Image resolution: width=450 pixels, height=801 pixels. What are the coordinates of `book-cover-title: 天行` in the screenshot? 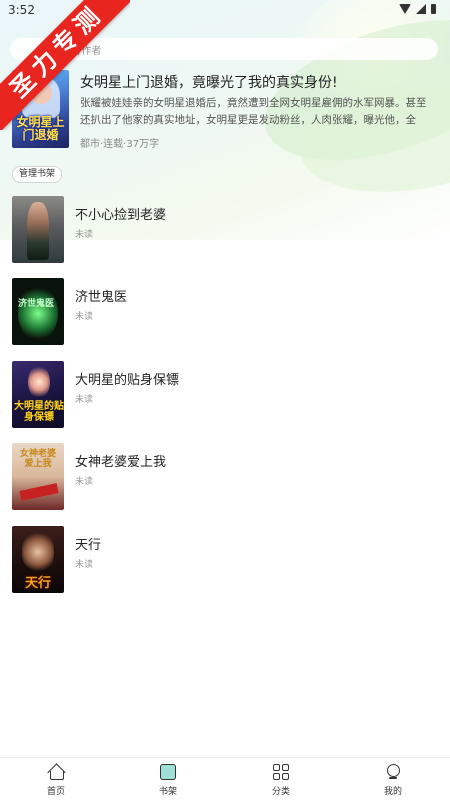 It's located at (37, 583).